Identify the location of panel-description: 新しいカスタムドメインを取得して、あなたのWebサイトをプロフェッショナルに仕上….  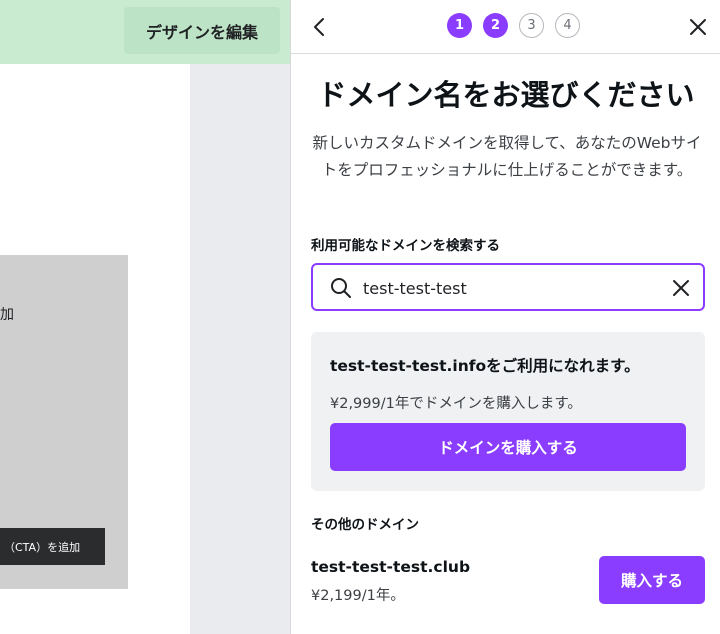
(507, 156).